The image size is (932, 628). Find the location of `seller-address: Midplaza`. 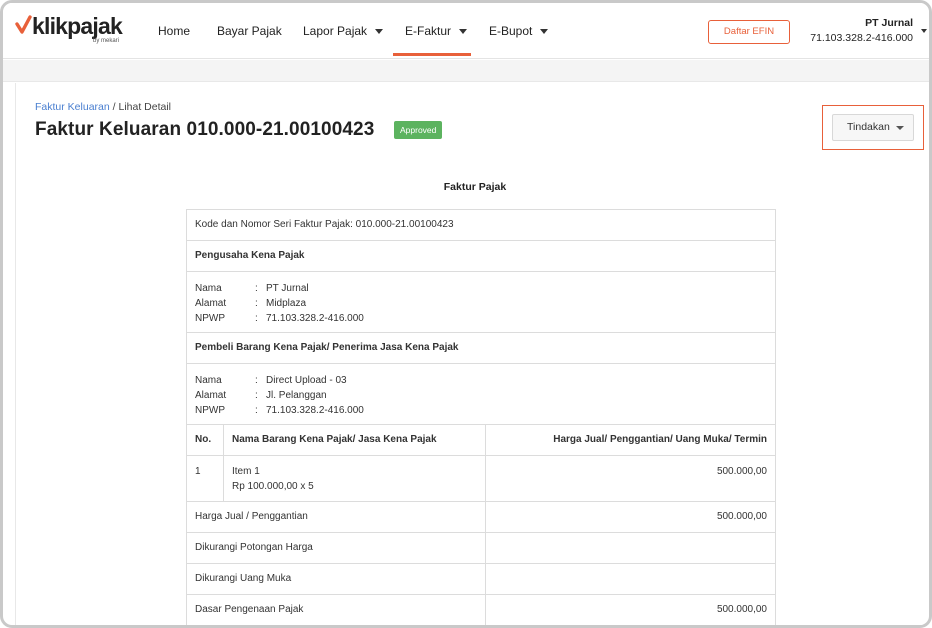

seller-address: Midplaza is located at coordinates (286, 303).